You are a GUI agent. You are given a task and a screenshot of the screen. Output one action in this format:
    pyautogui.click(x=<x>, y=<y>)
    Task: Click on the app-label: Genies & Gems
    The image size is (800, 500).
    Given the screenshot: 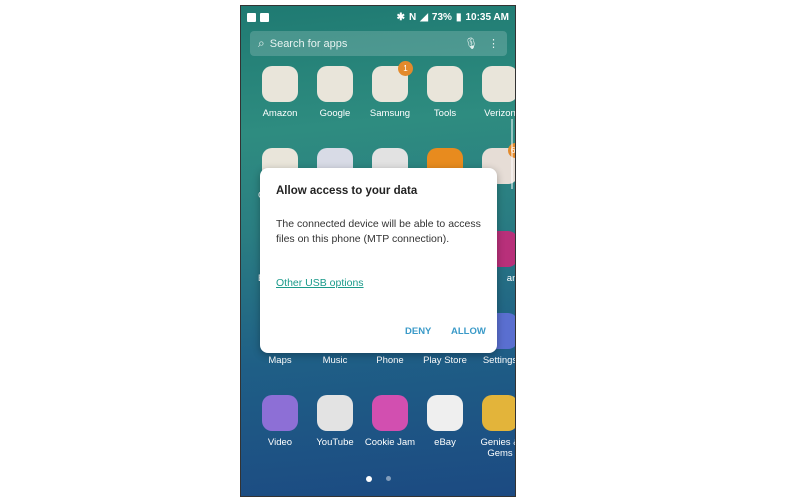 What is the action you would take?
    pyautogui.click(x=498, y=448)
    